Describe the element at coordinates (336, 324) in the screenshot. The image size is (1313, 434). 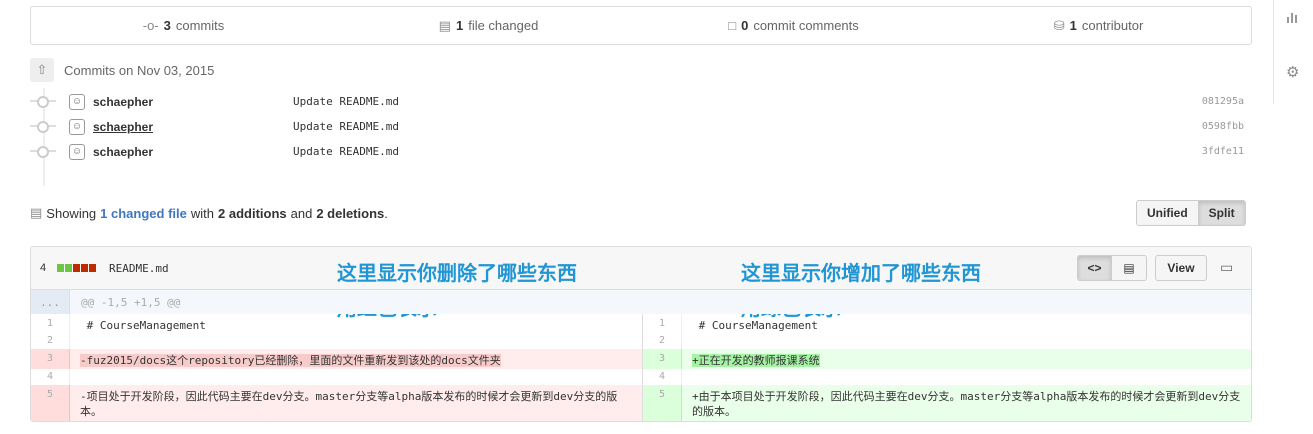
I see `diff-left-line: 1 # CourseManagement` at that location.